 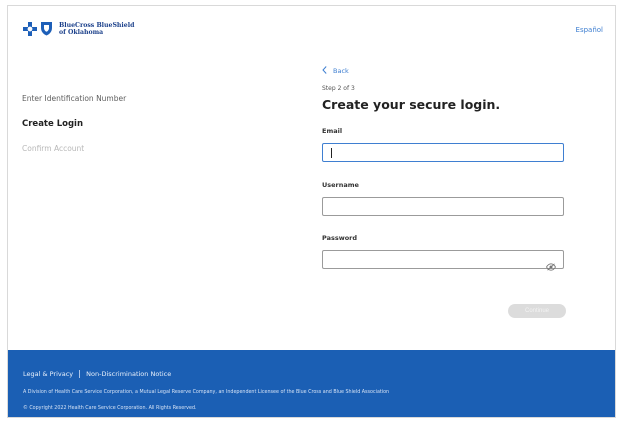 I want to click on legal-privacy-link: Legal & Privacy, so click(x=48, y=374).